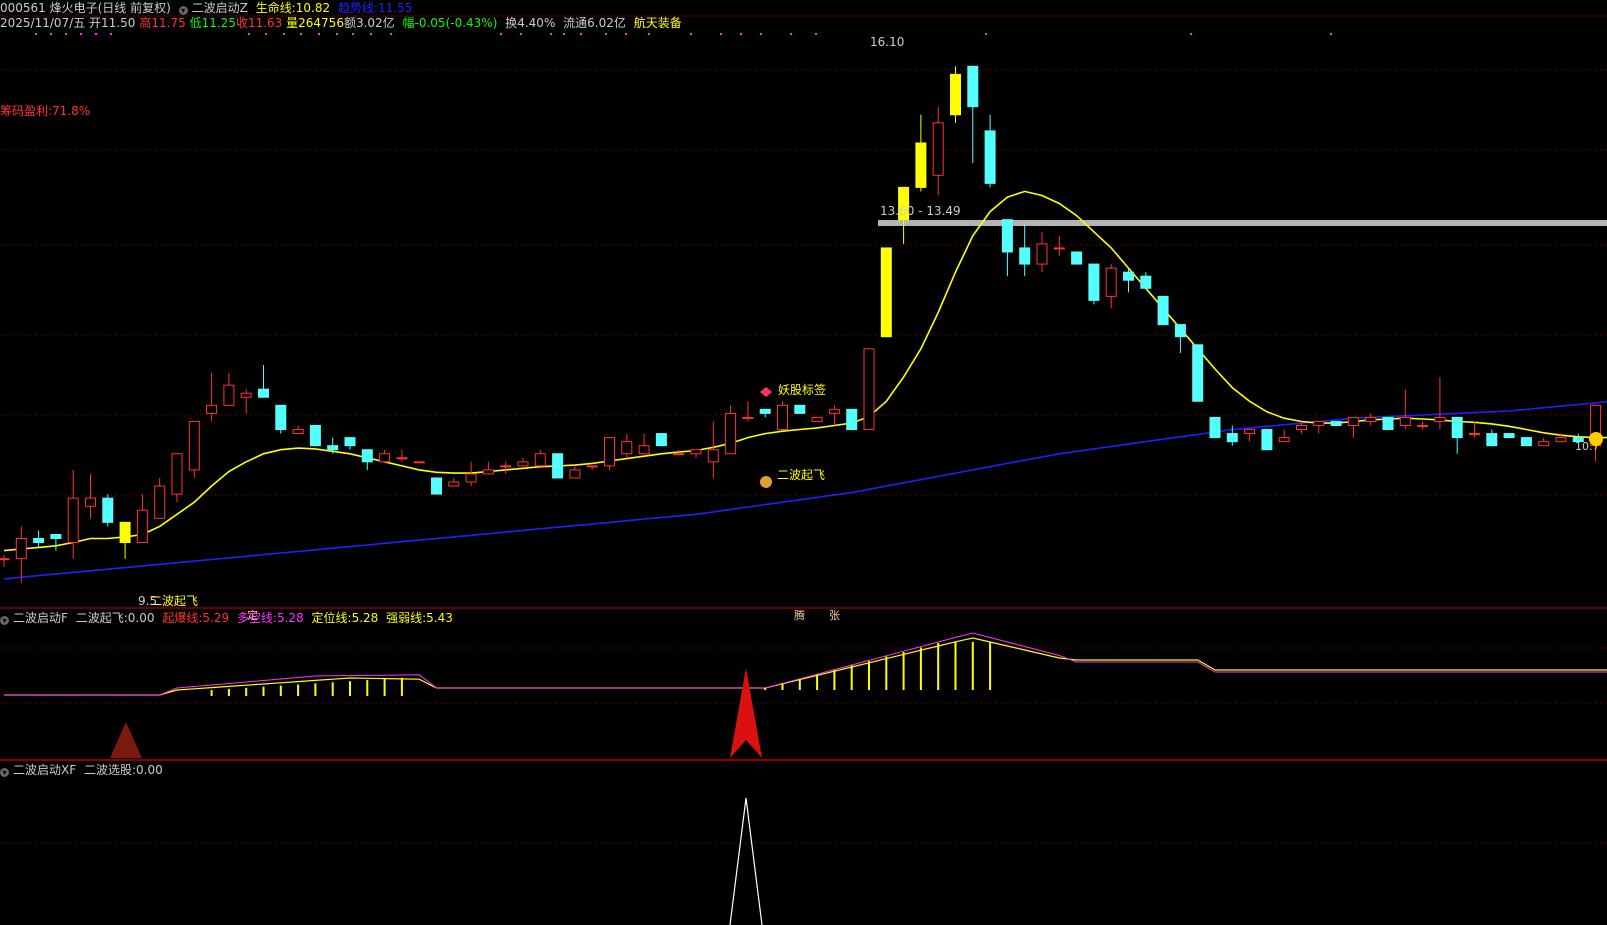 This screenshot has height=925, width=1607. What do you see at coordinates (657, 23) in the screenshot?
I see `sector-label: 航天装备` at bounding box center [657, 23].